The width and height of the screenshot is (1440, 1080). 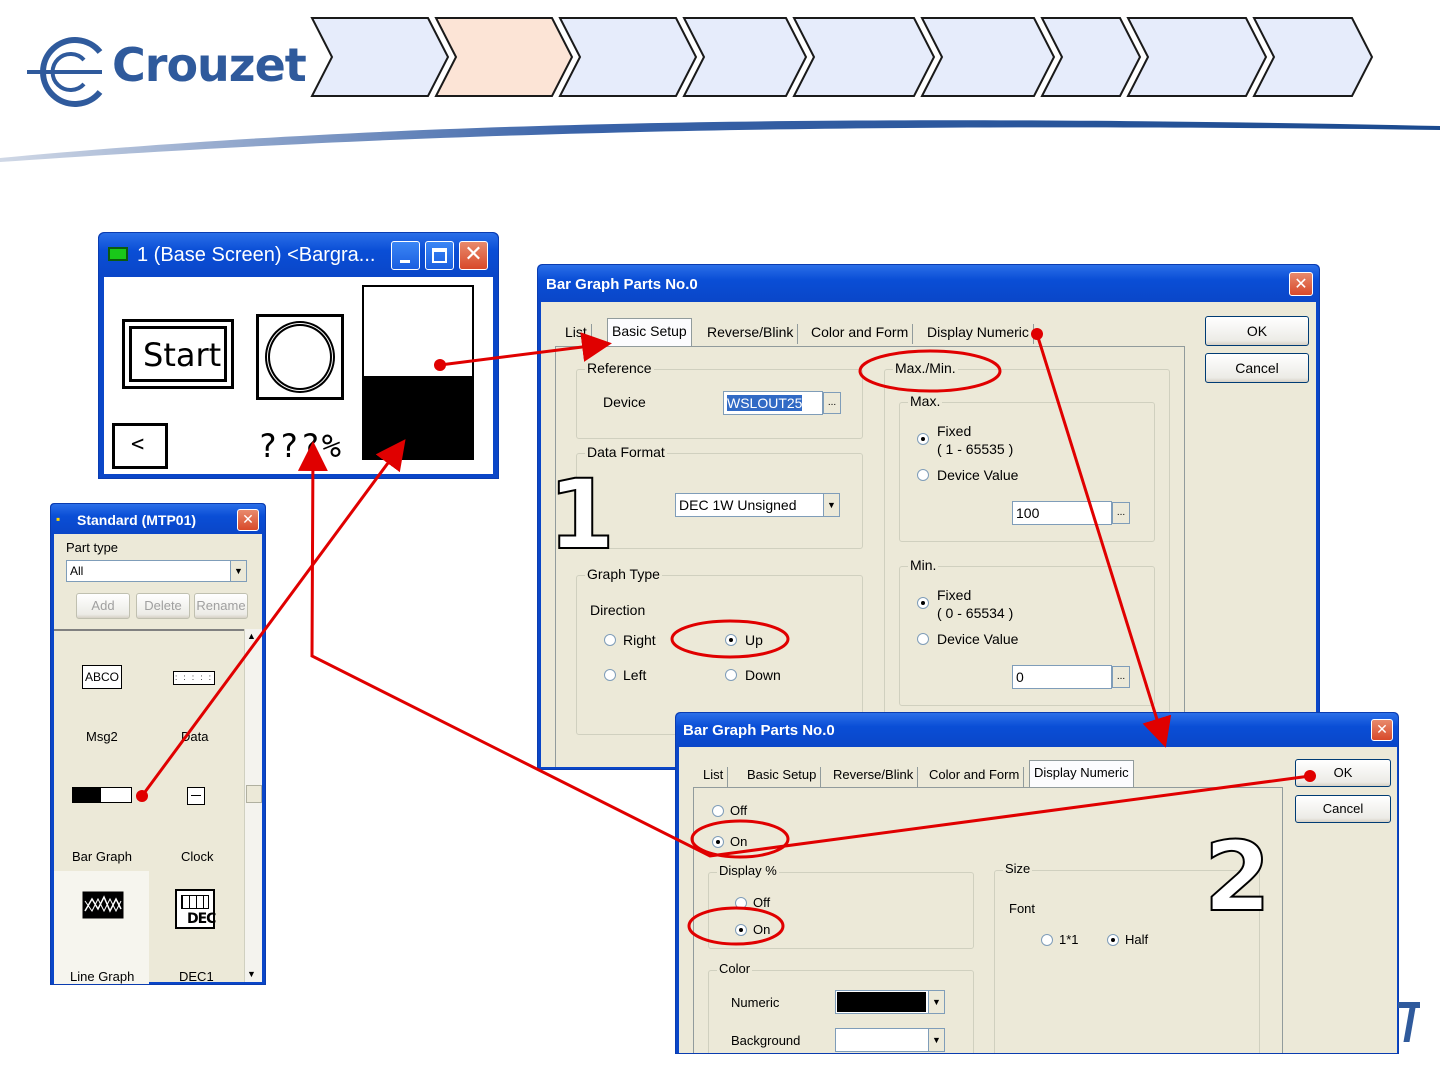 I want to click on direction-left-radio, so click(x=610, y=675).